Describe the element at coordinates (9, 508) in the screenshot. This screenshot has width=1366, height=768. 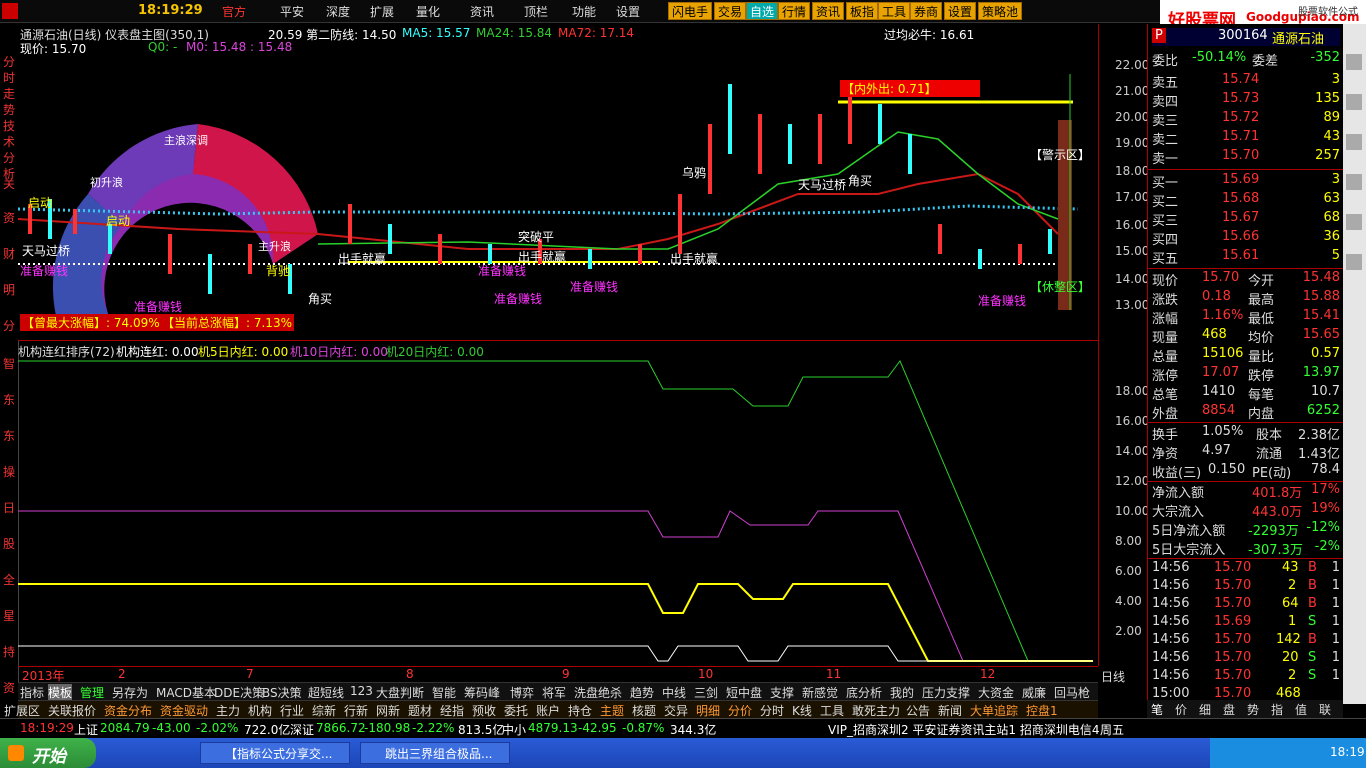
I see `ltab-12: 日` at that location.